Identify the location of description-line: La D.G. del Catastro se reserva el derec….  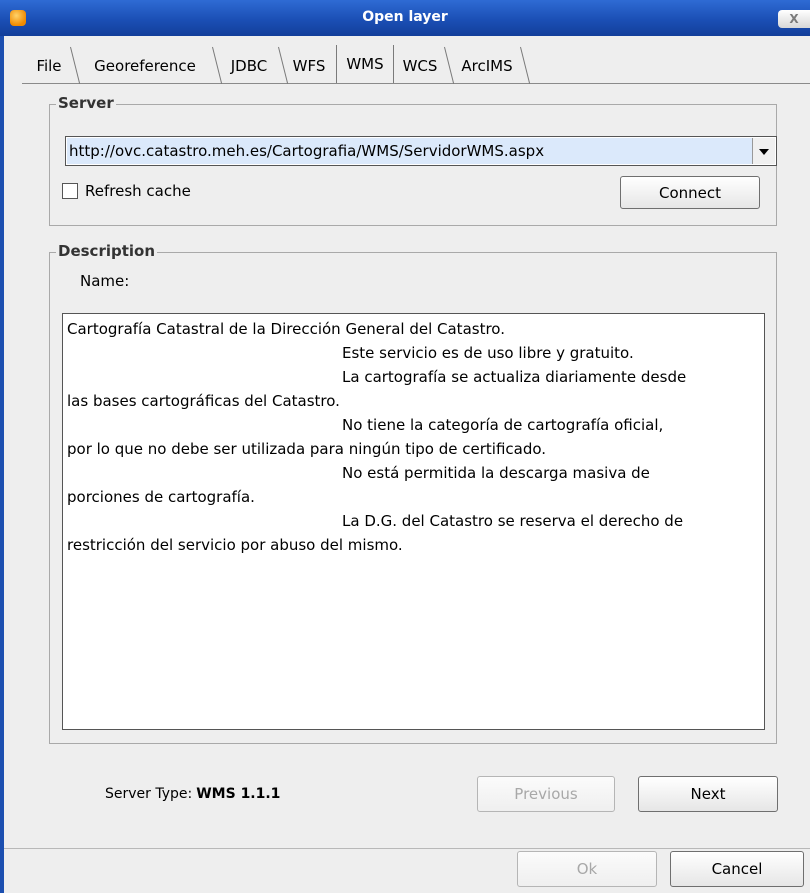
(513, 521).